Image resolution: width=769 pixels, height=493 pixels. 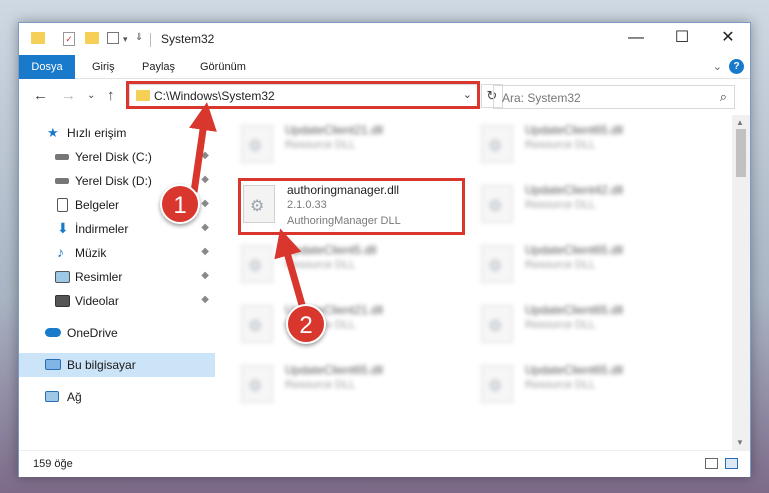 I want to click on step-1-badge: 1, so click(x=180, y=204).